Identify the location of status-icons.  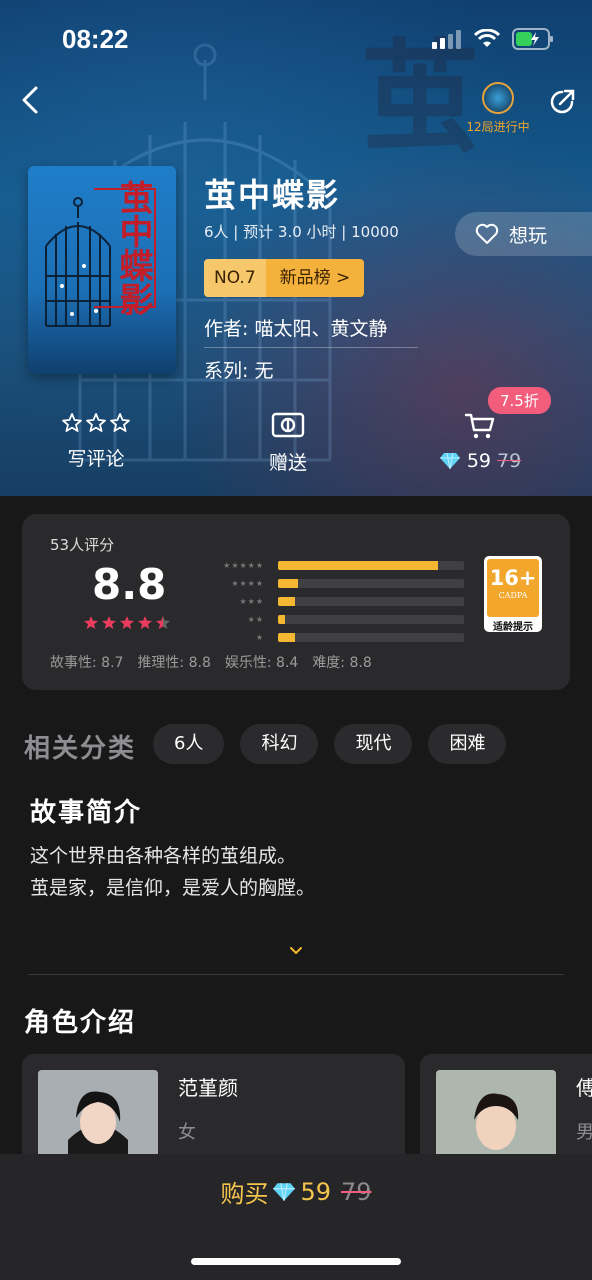
(493, 39).